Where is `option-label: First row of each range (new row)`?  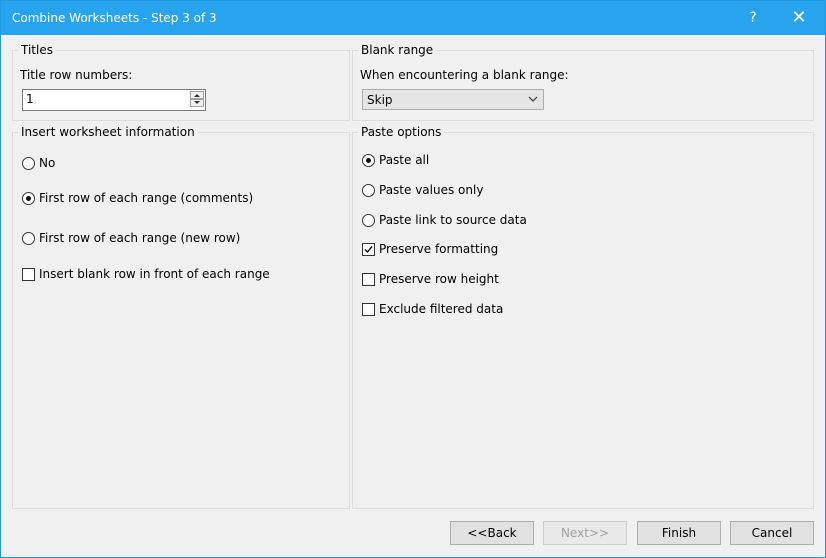 option-label: First row of each range (new row) is located at coordinates (140, 238).